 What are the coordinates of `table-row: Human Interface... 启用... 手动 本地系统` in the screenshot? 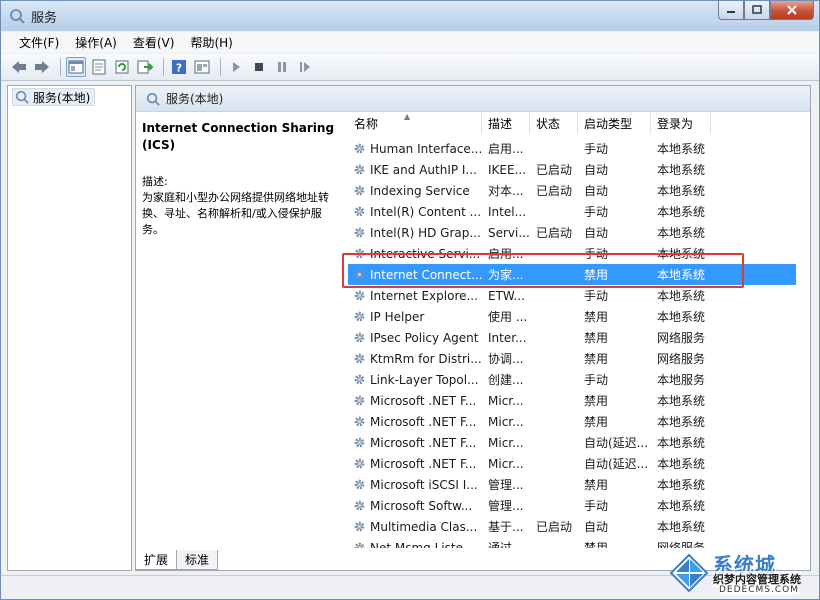 It's located at (572, 148).